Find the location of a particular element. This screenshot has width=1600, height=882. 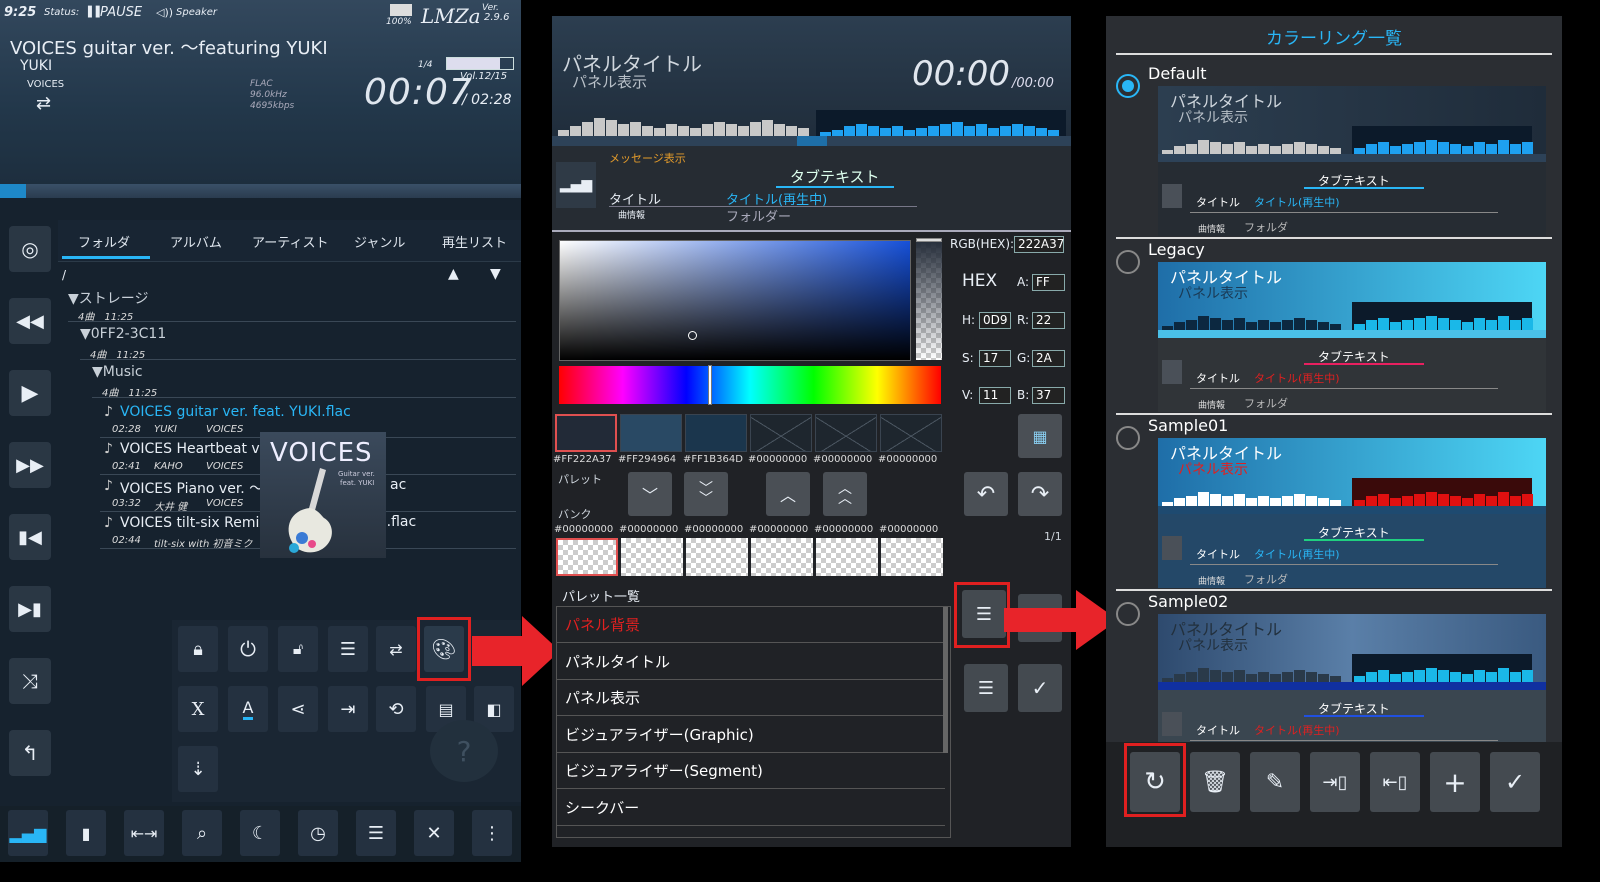

tab-0: フォルダ is located at coordinates (104, 241).